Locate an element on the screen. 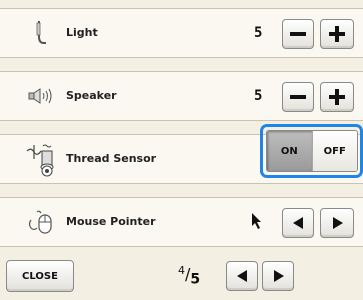 This screenshot has height=300, width=363. previous-page-button is located at coordinates (242, 276).